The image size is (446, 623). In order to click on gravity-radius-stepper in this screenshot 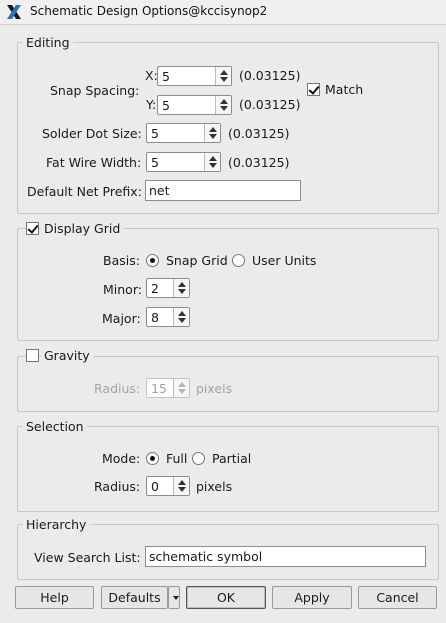, I will do `click(181, 388)`.